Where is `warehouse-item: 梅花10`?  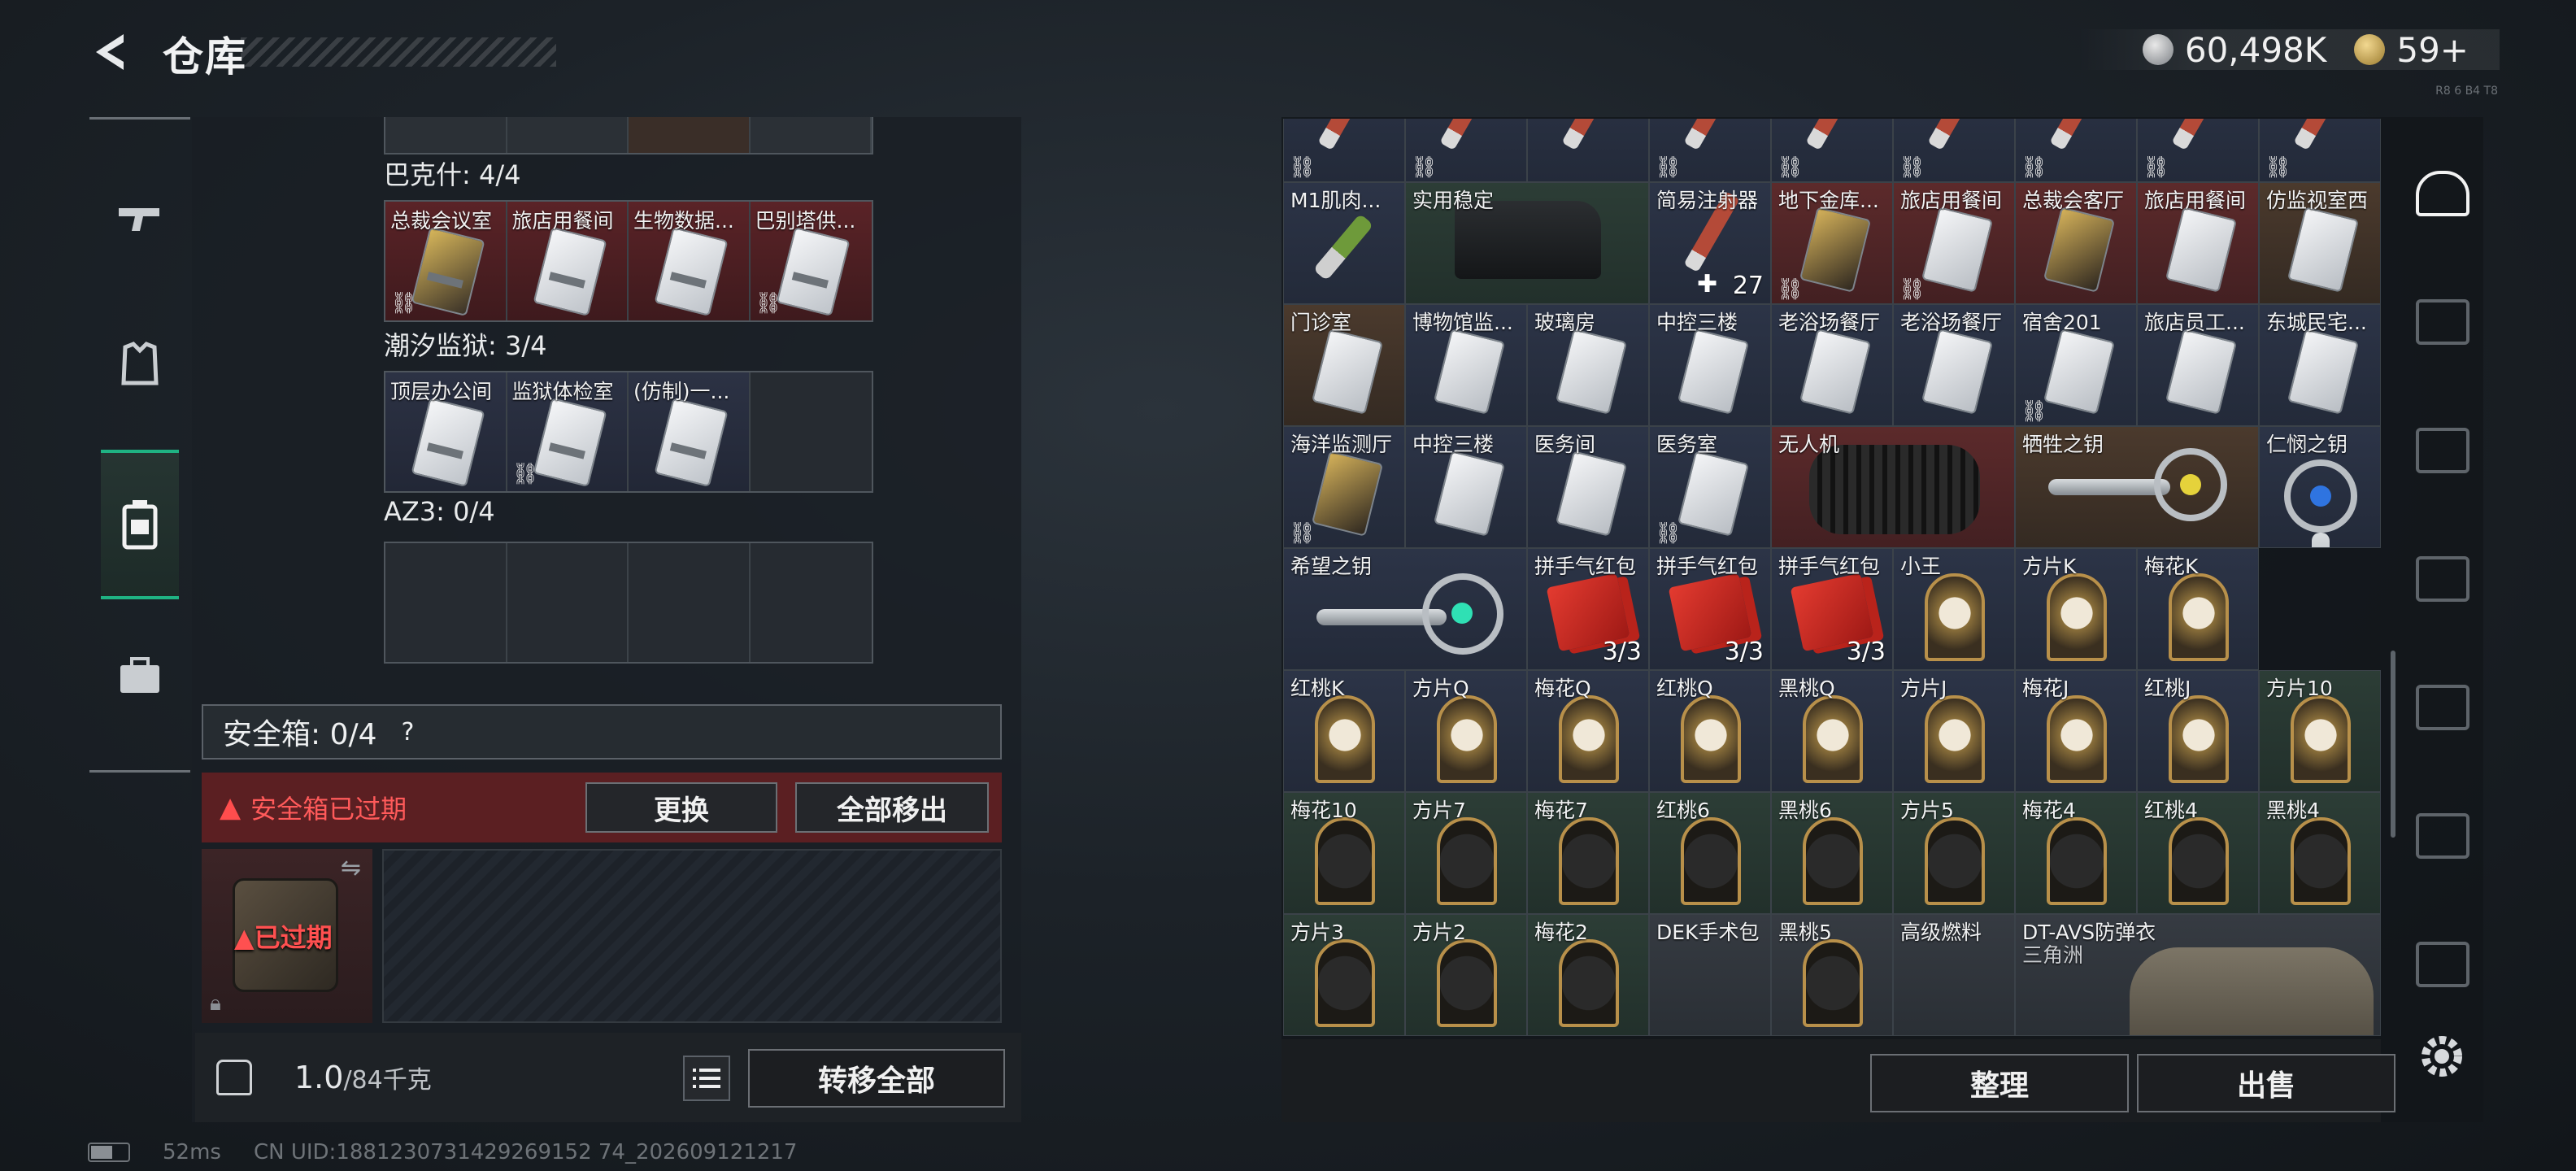 warehouse-item: 梅花10 is located at coordinates (1344, 853).